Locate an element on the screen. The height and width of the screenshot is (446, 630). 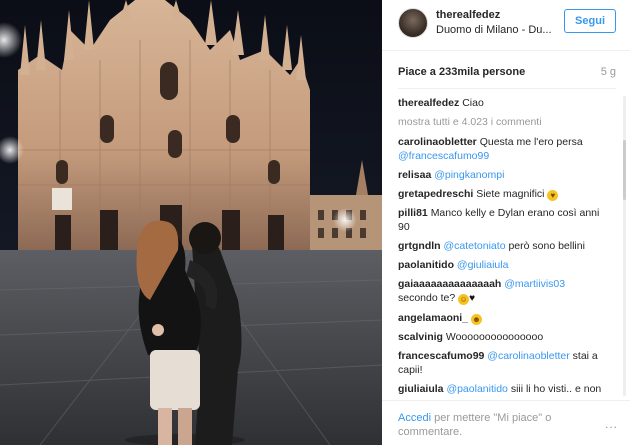
follow-button: Segui is located at coordinates (590, 21).